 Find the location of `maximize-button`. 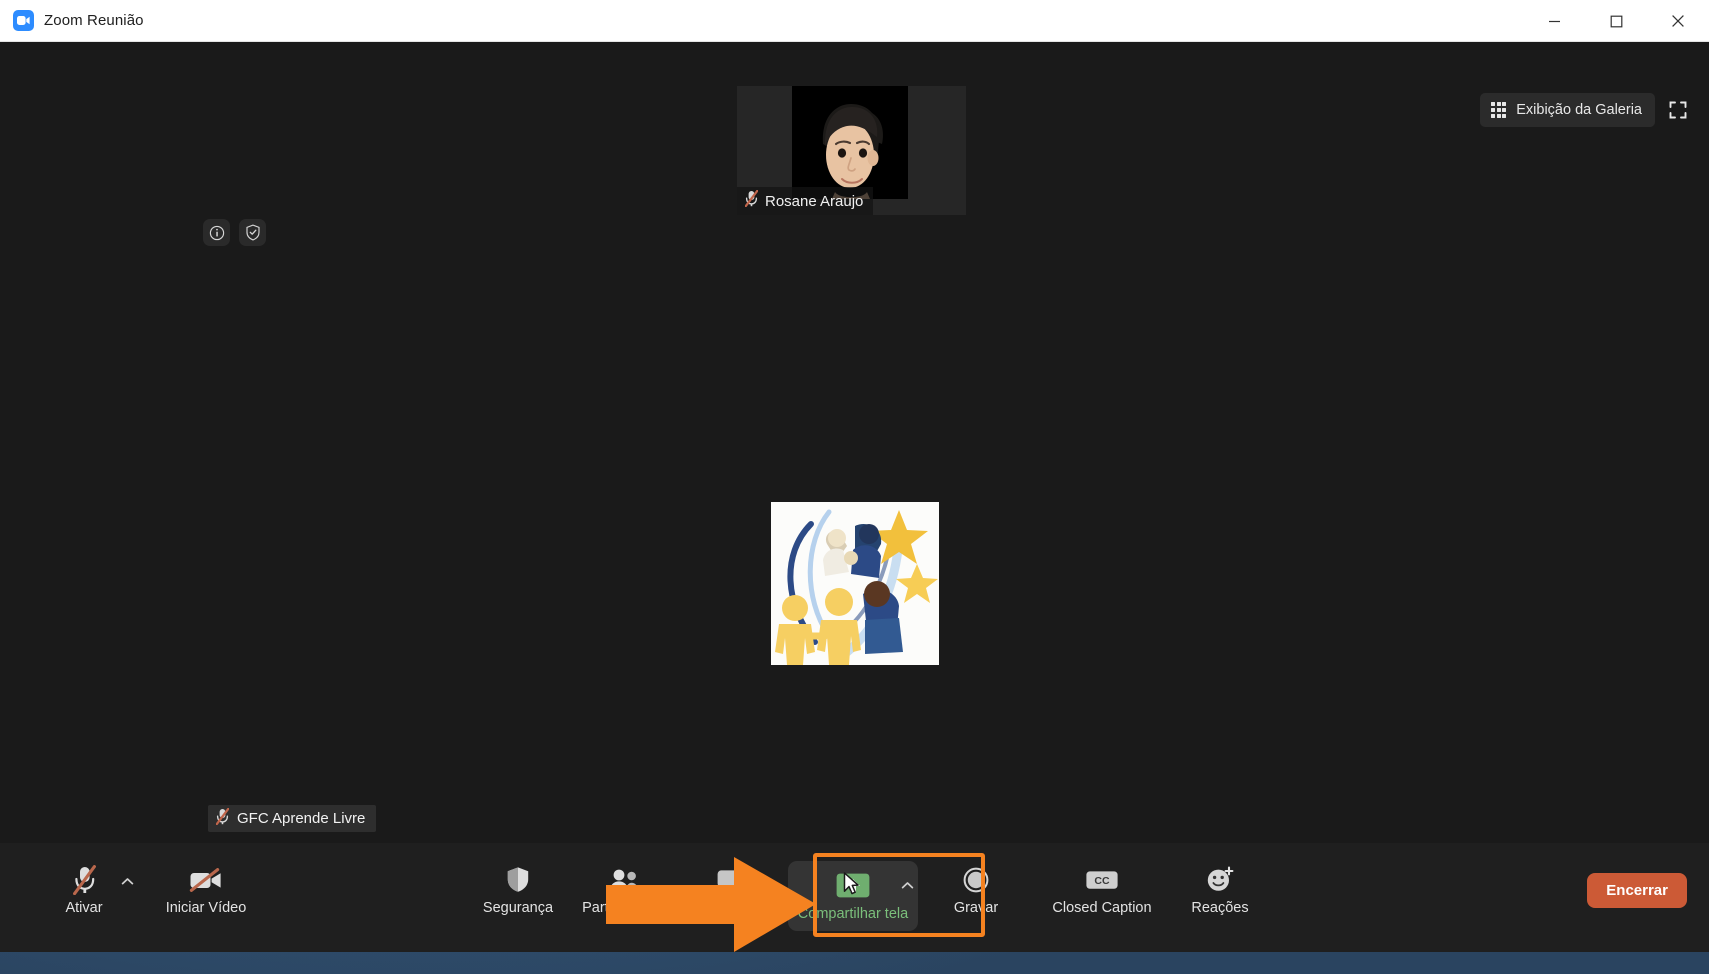

maximize-button is located at coordinates (1616, 21).